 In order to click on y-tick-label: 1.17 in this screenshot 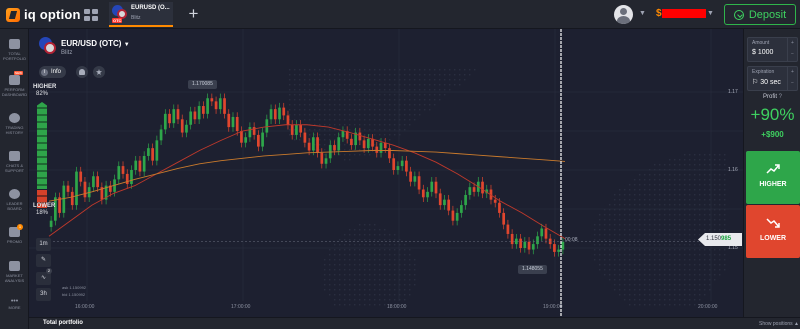, I will do `click(733, 92)`.